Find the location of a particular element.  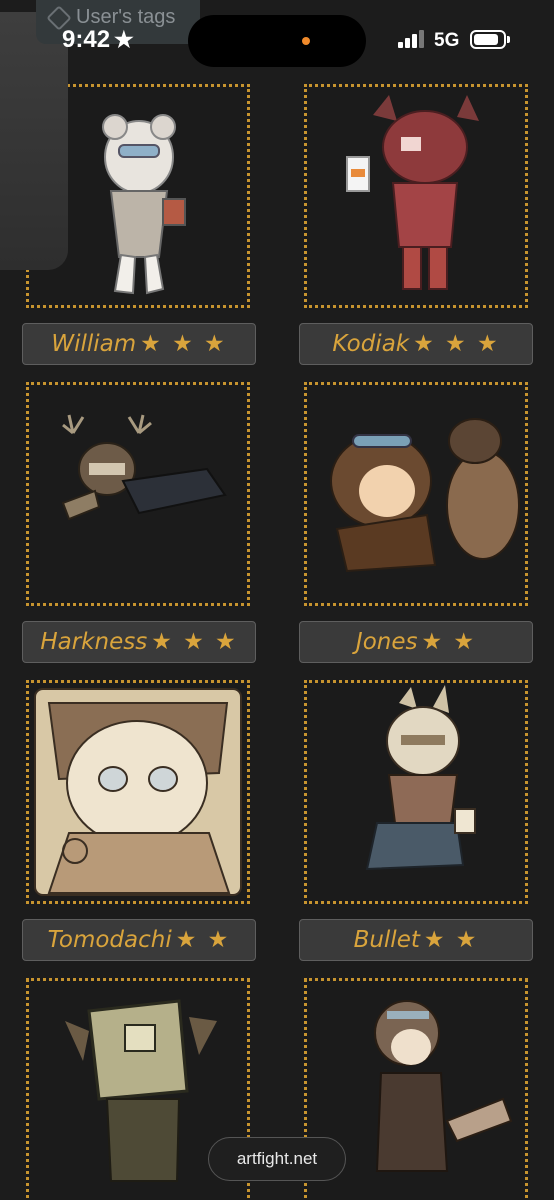

character-art-harkness is located at coordinates (144, 467).